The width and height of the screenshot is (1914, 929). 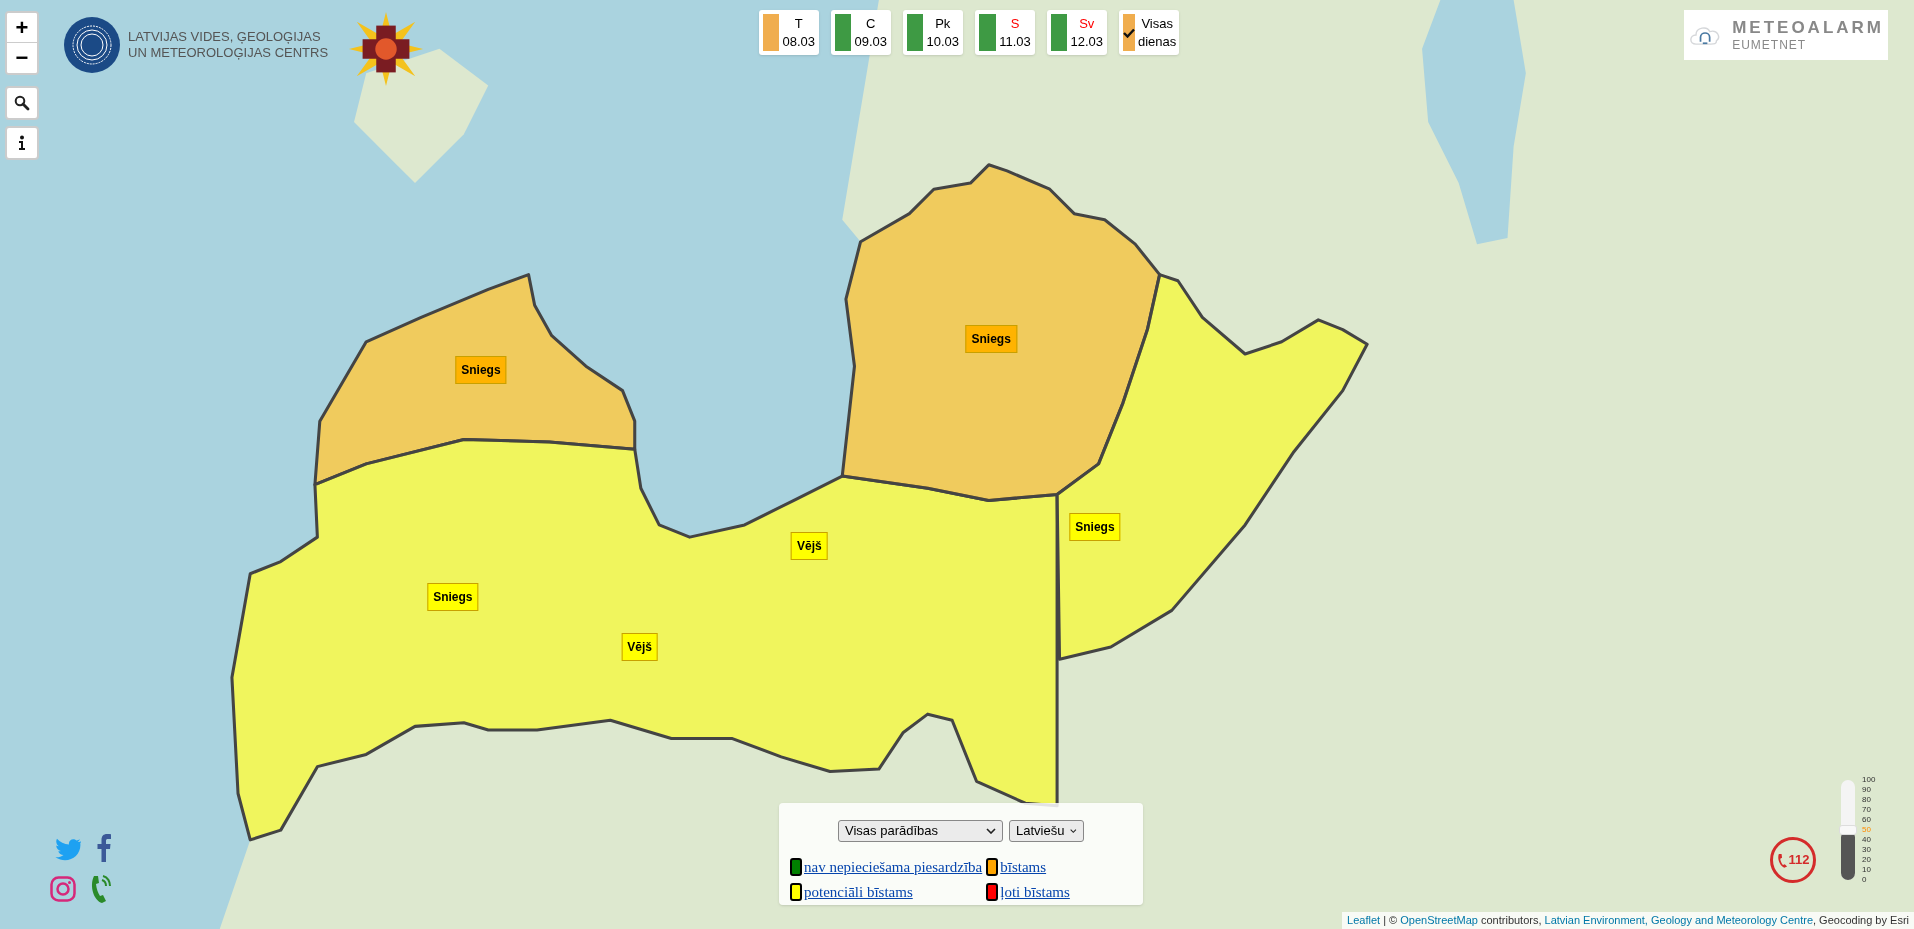 What do you see at coordinates (1867, 800) in the screenshot?
I see `slider-tick: 80` at bounding box center [1867, 800].